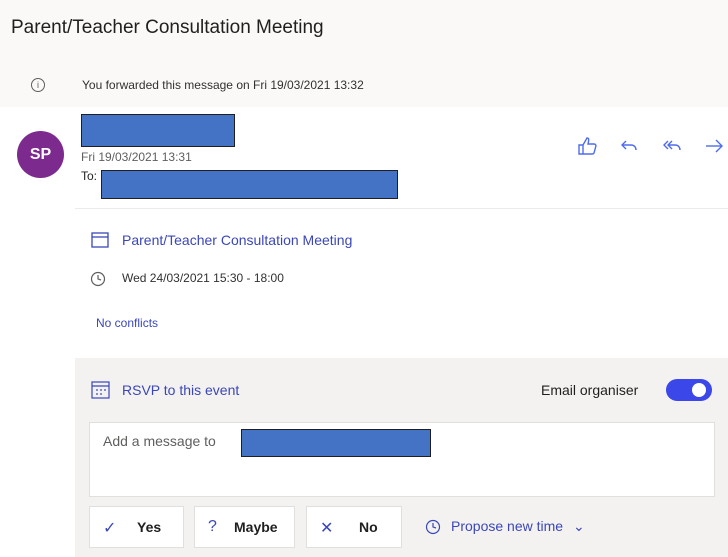 This screenshot has height=557, width=728. Describe the element at coordinates (101, 392) in the screenshot. I see `rsvp-calendar-icon` at that location.